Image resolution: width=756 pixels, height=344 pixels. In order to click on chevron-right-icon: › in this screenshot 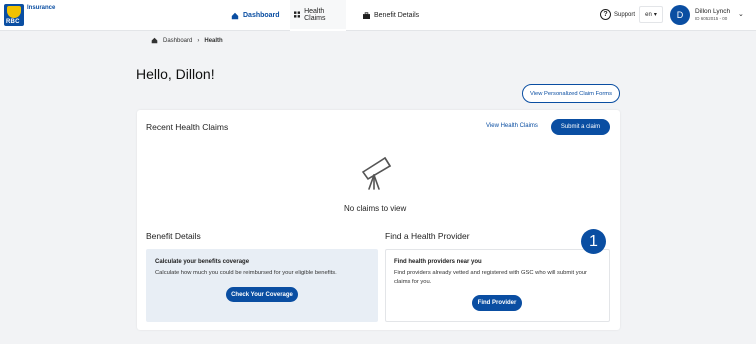, I will do `click(198, 40)`.